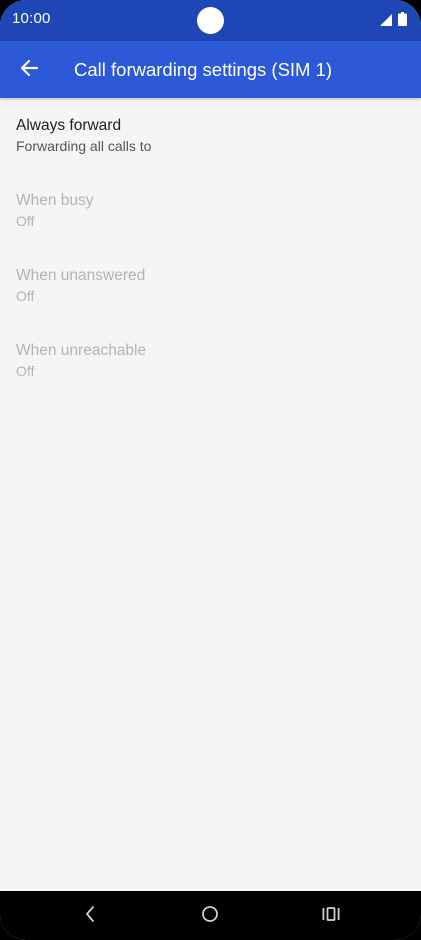 This screenshot has height=940, width=421. What do you see at coordinates (386, 22) in the screenshot?
I see `signal-icon` at bounding box center [386, 22].